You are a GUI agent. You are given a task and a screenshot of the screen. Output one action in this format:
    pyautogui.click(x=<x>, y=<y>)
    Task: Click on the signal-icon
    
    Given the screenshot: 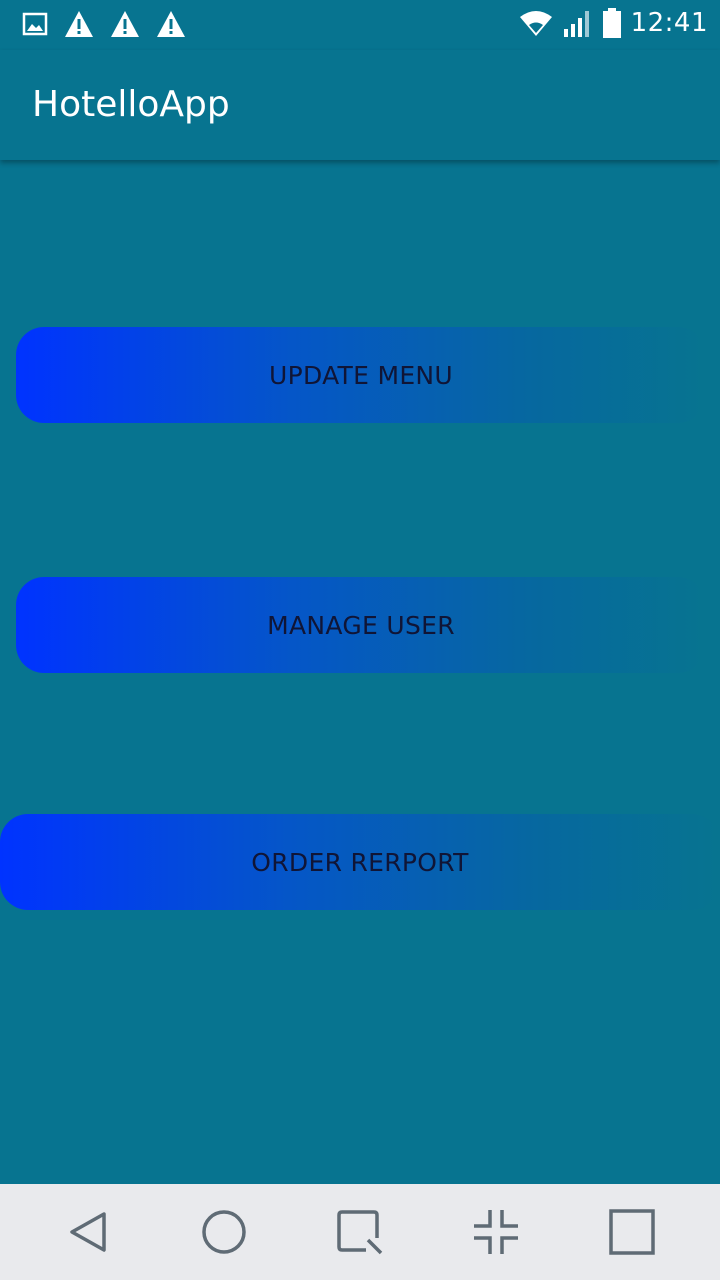 What is the action you would take?
    pyautogui.click(x=576, y=24)
    